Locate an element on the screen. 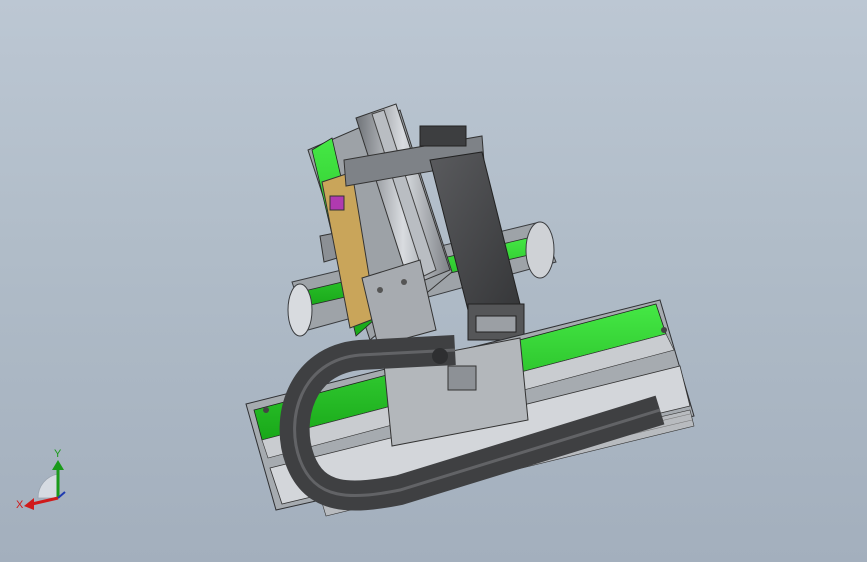 The height and width of the screenshot is (562, 867). y-axis-label: Y is located at coordinates (58, 454).